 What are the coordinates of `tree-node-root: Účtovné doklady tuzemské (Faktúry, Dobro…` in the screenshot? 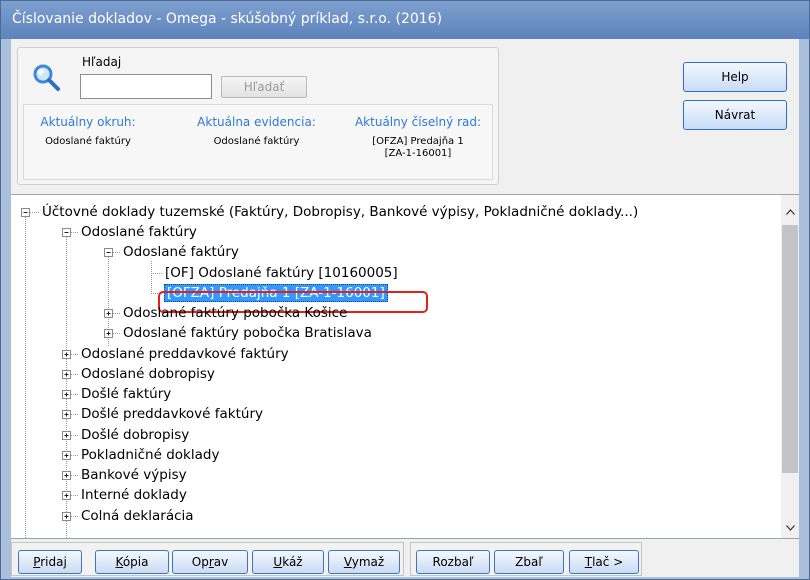 It's located at (340, 212).